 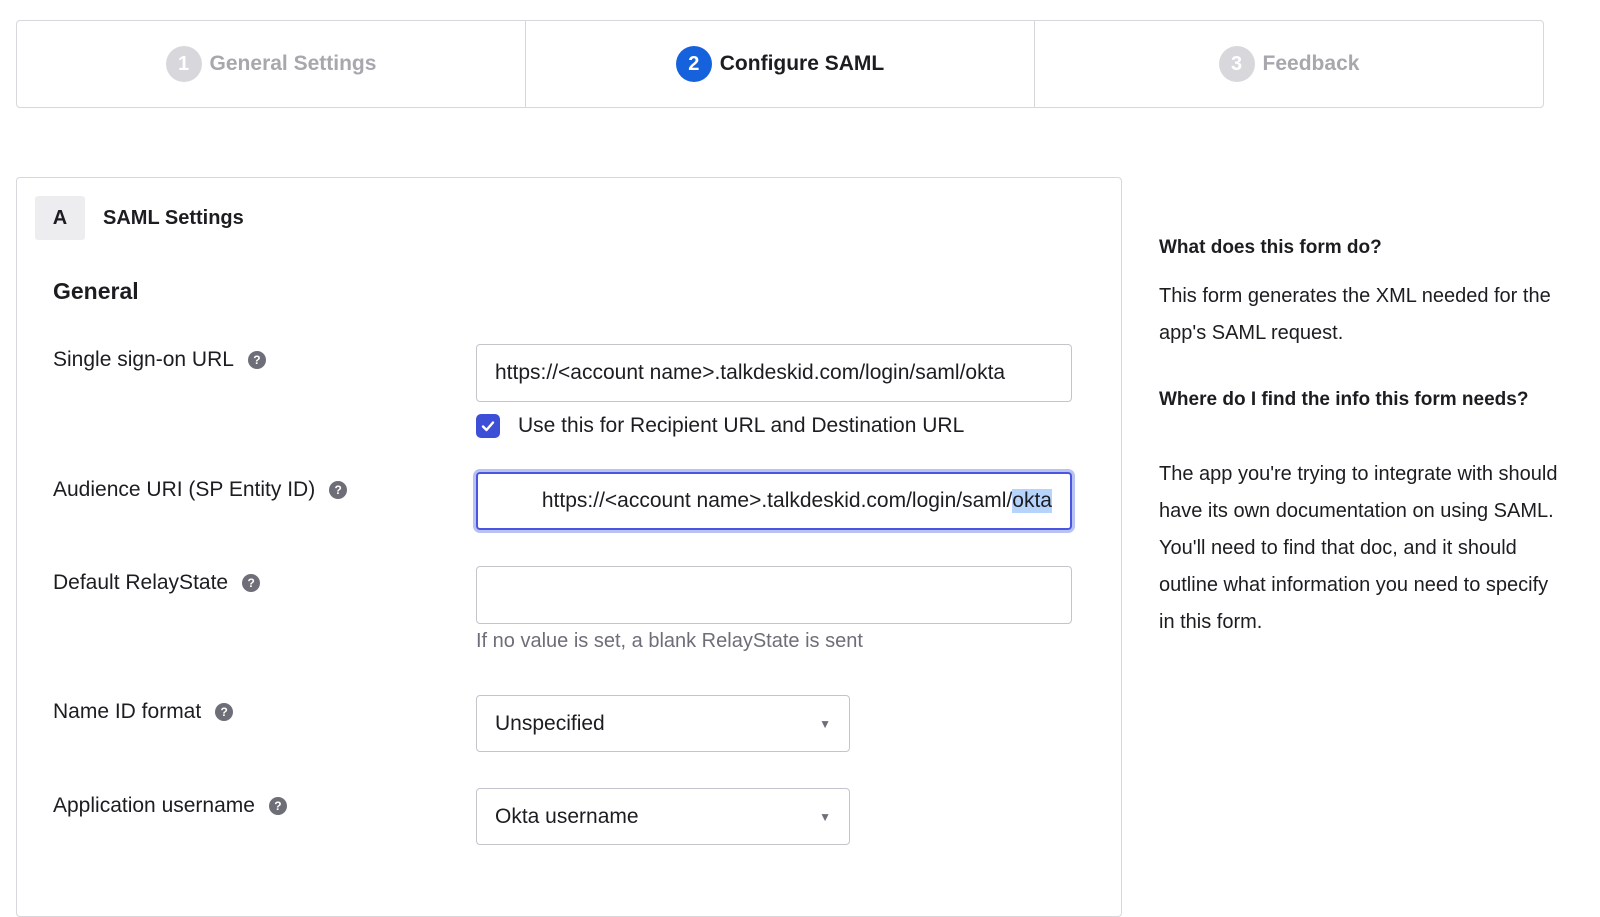 I want to click on section-title: SAML Settings, so click(x=173, y=217).